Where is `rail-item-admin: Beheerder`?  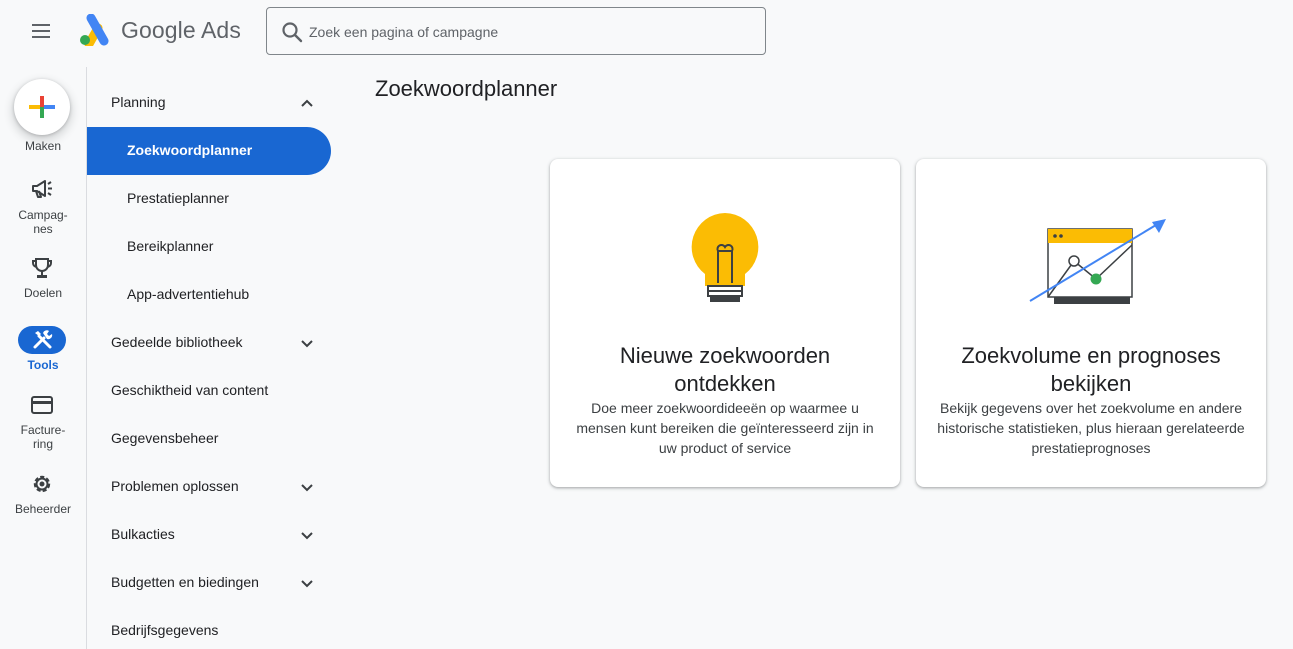 rail-item-admin: Beheerder is located at coordinates (43, 493).